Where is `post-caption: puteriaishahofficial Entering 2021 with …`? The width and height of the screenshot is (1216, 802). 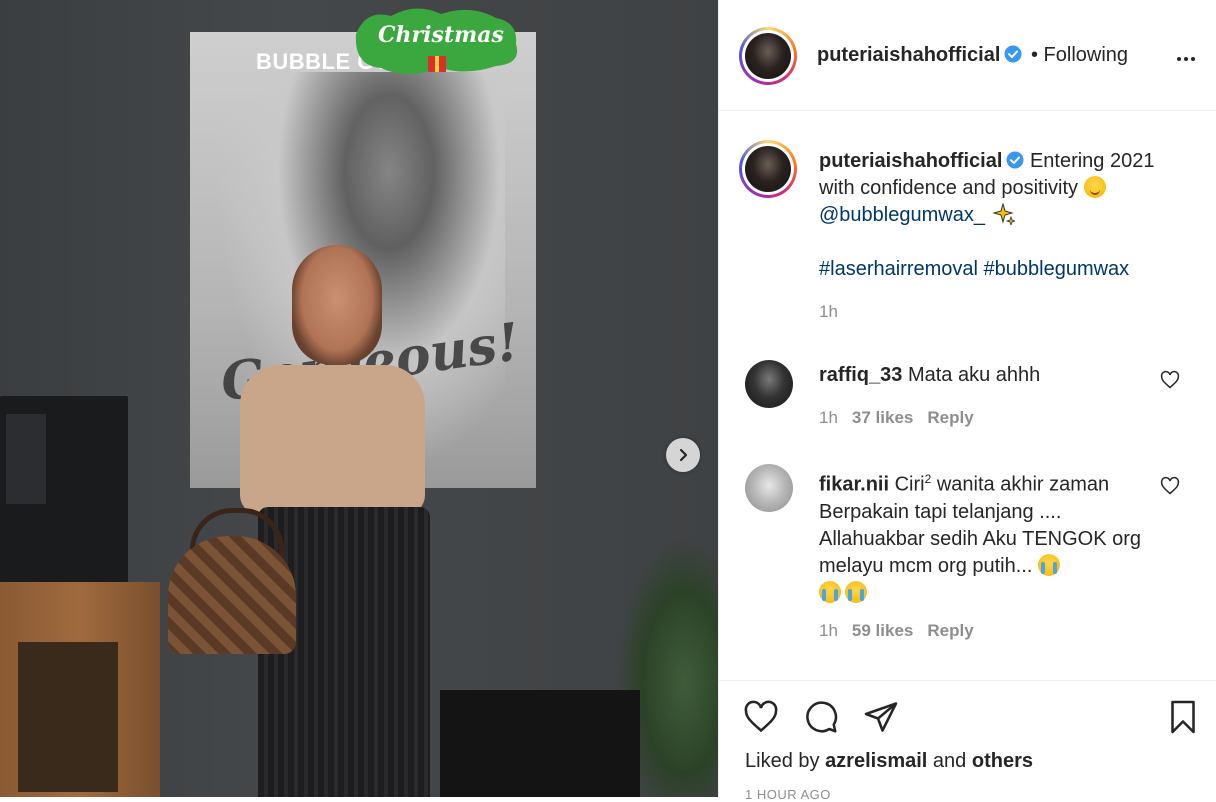 post-caption: puteriaishahofficial Entering 2021 with … is located at coordinates (1005, 215).